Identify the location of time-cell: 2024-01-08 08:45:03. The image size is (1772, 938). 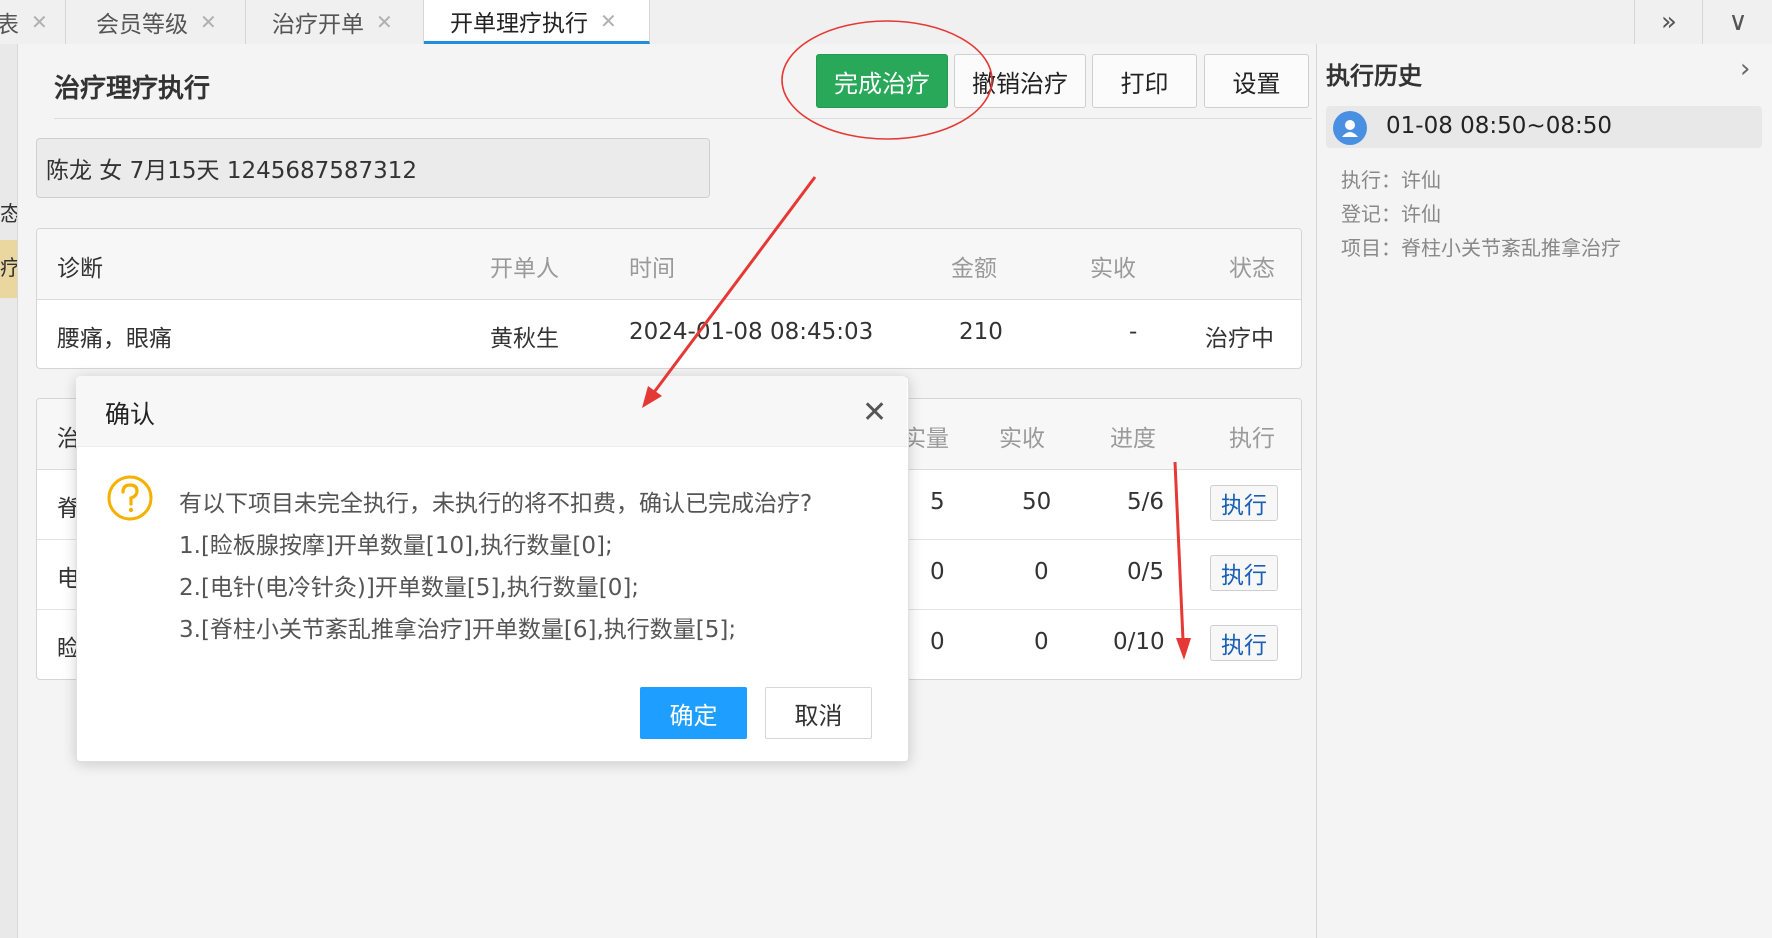
(751, 332).